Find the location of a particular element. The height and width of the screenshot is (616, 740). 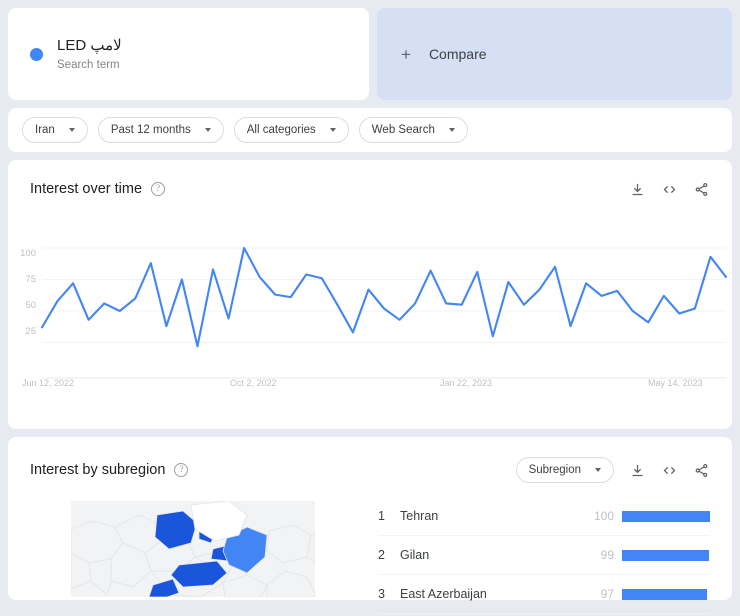

interest-over-time-header: Interest over time ? is located at coordinates (370, 179).